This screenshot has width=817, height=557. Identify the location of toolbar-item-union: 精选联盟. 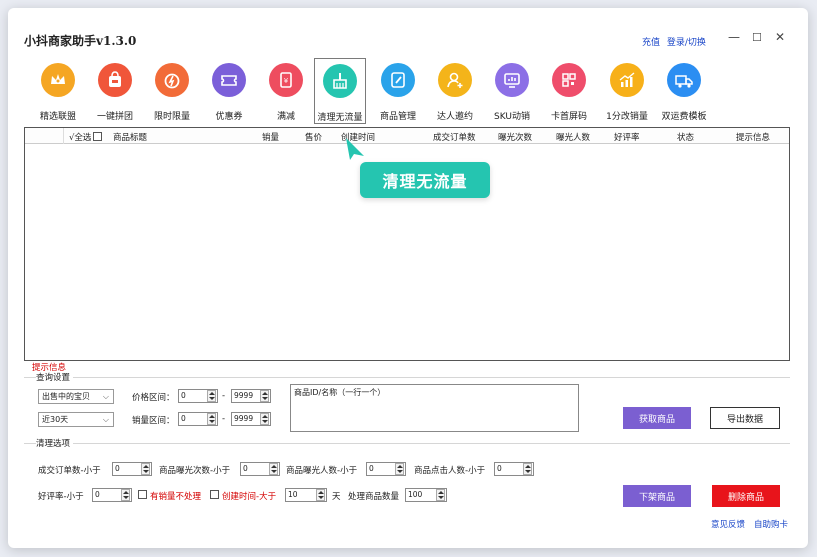
(58, 91).